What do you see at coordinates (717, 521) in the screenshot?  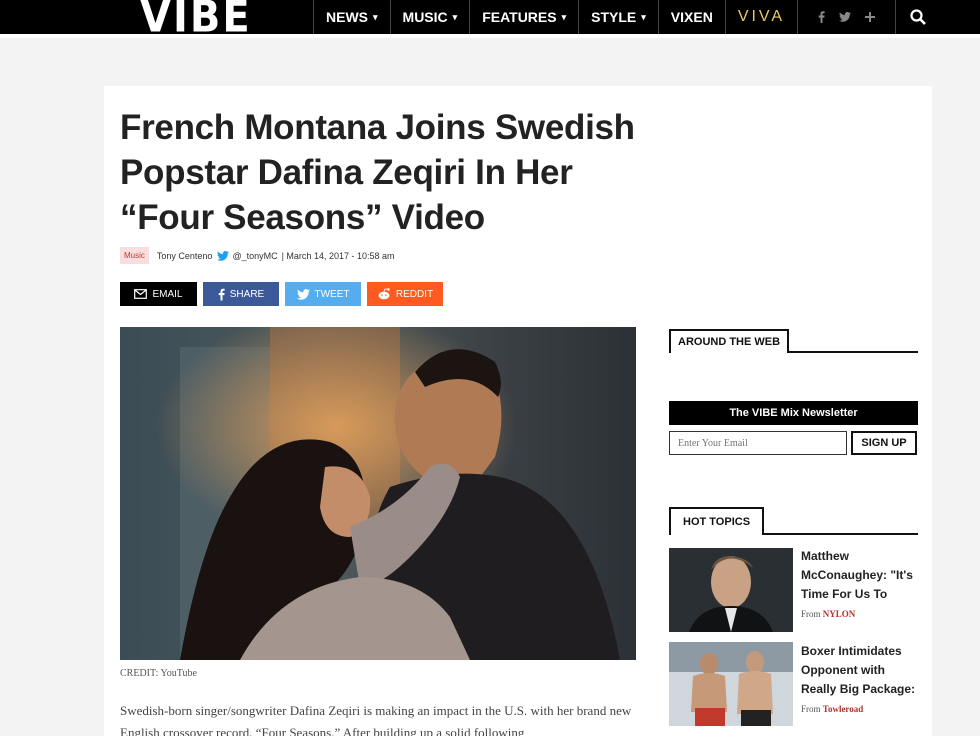 I see `hot-topics-heading: HOT TOPICS` at bounding box center [717, 521].